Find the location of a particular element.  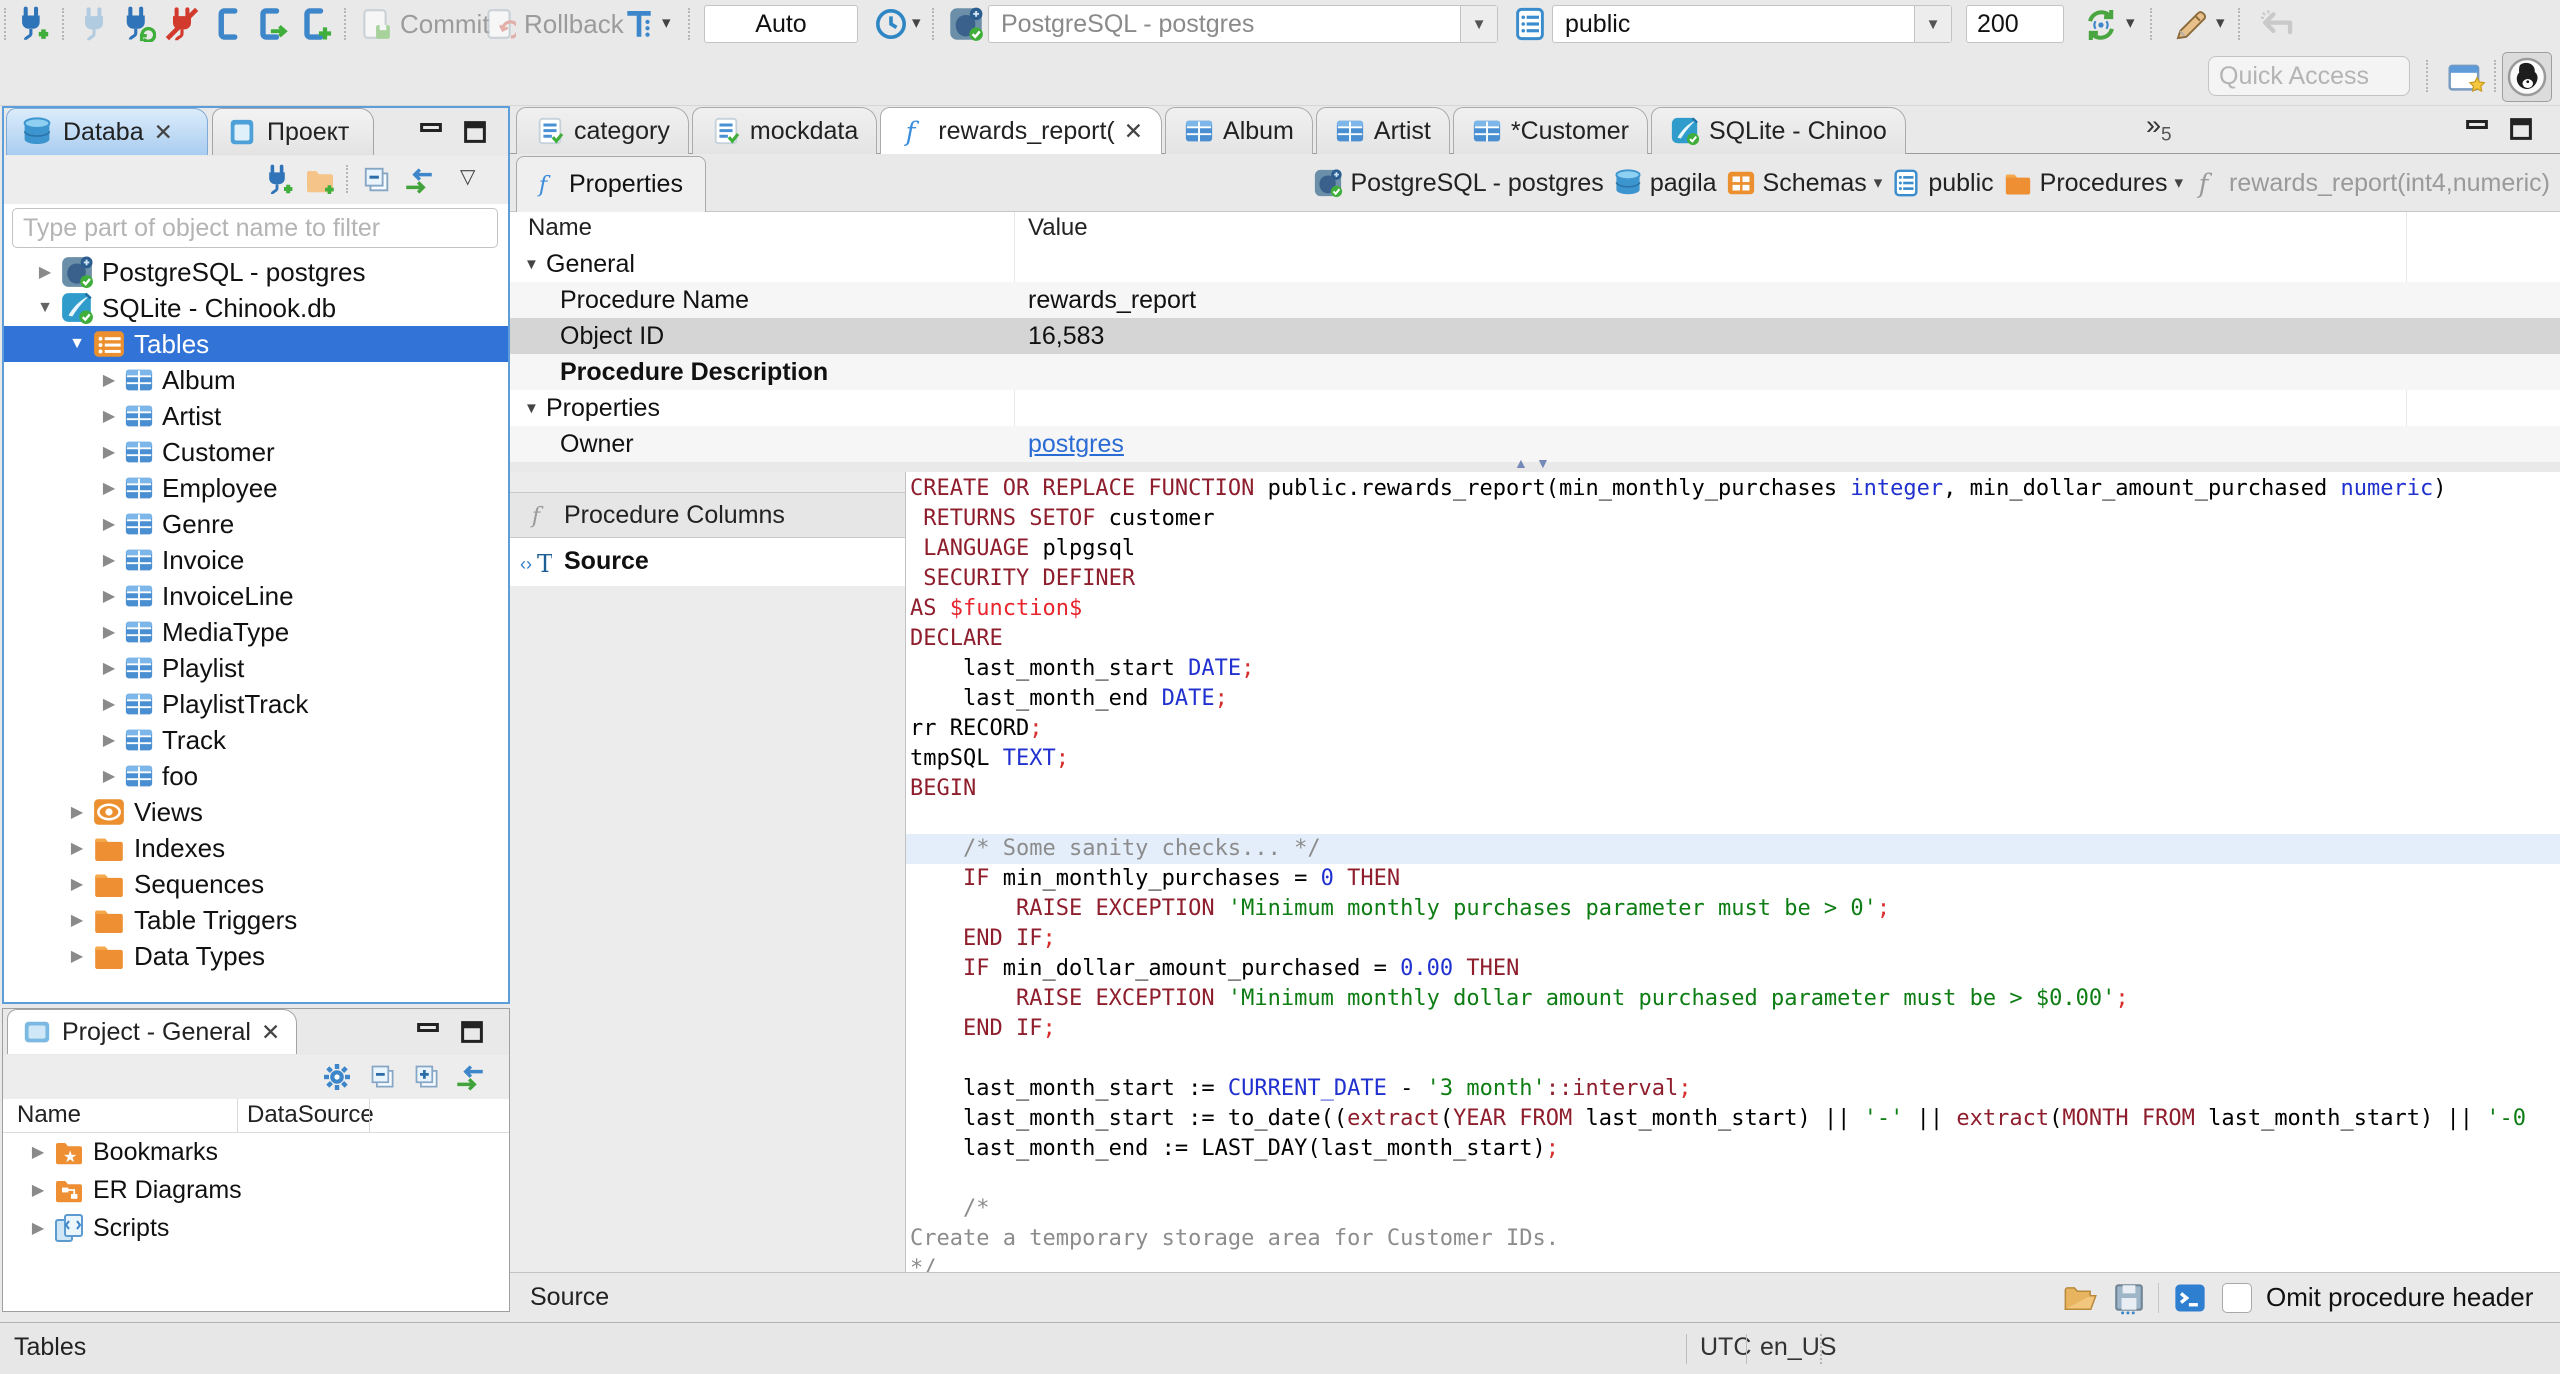

editor-tab-mockdata: mockdata is located at coordinates (784, 130).